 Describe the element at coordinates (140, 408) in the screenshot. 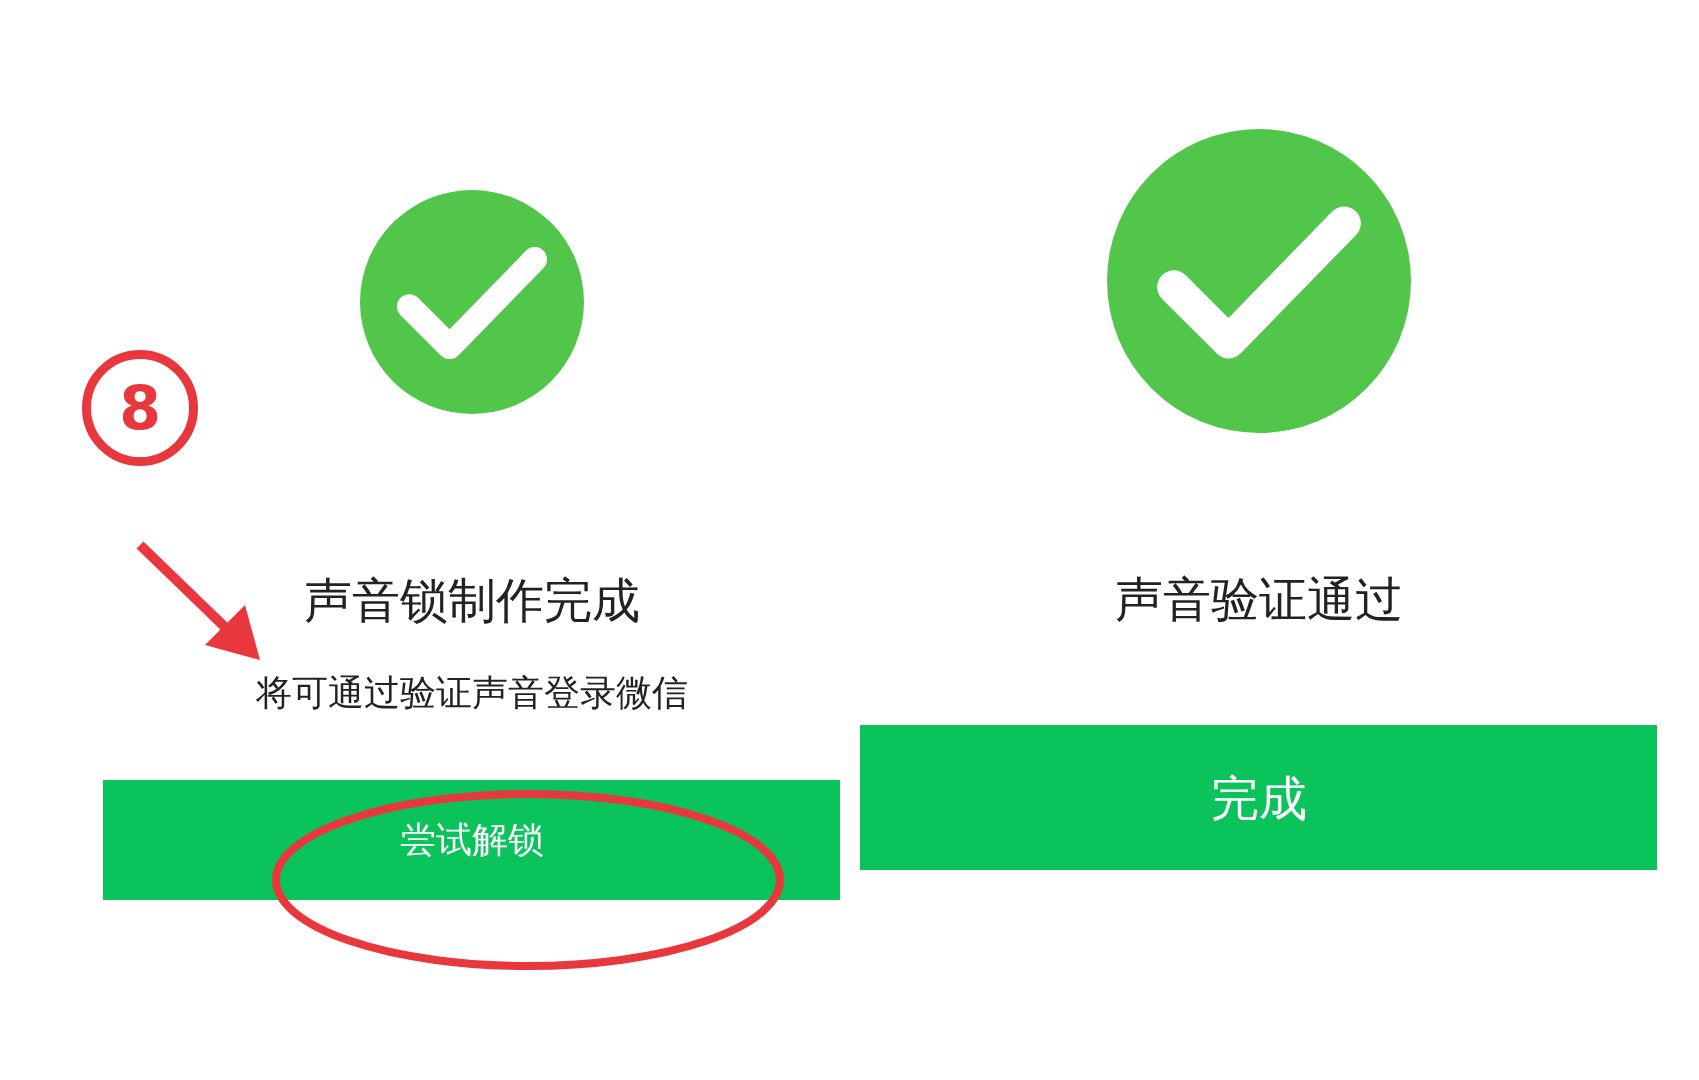

I see `step-number: 8` at that location.